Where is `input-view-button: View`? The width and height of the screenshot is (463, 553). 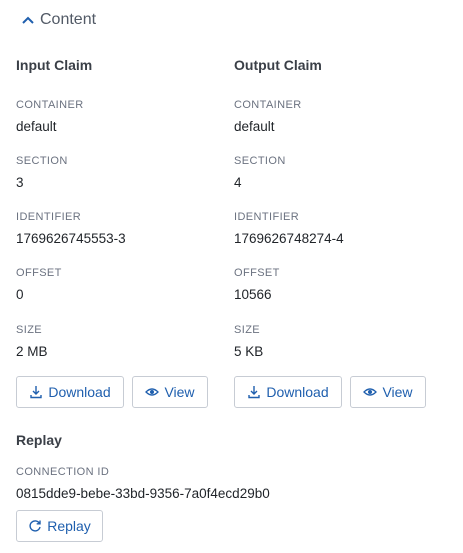 input-view-button: View is located at coordinates (170, 392).